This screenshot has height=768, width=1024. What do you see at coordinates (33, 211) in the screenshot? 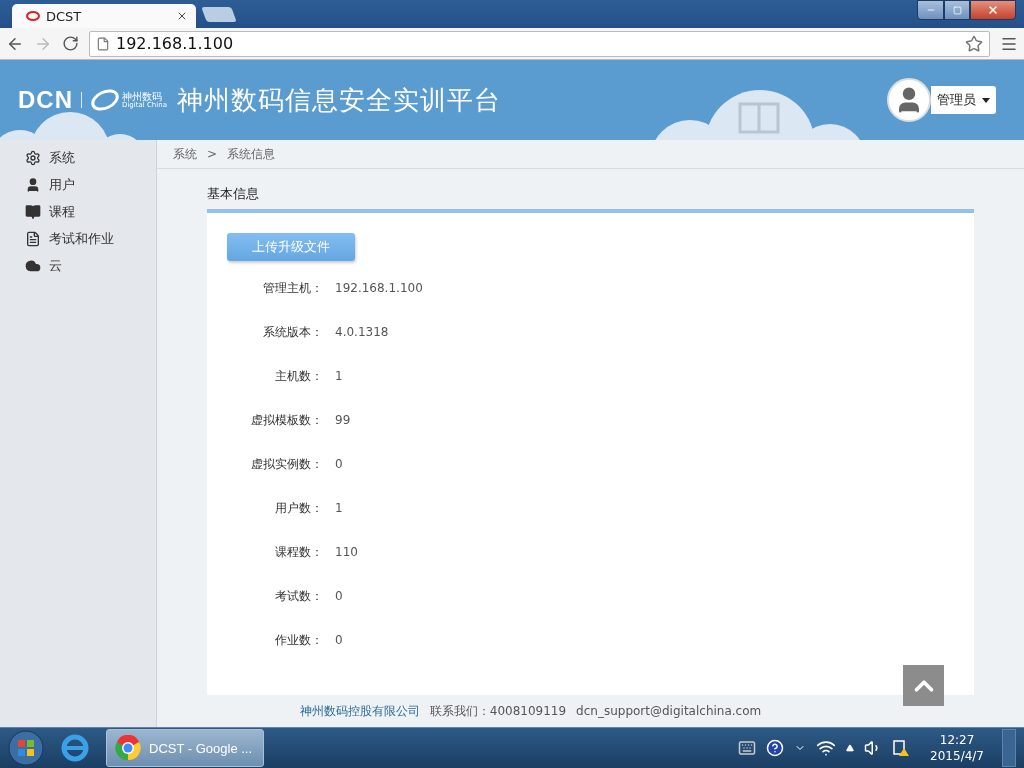
I see `book-icon` at bounding box center [33, 211].